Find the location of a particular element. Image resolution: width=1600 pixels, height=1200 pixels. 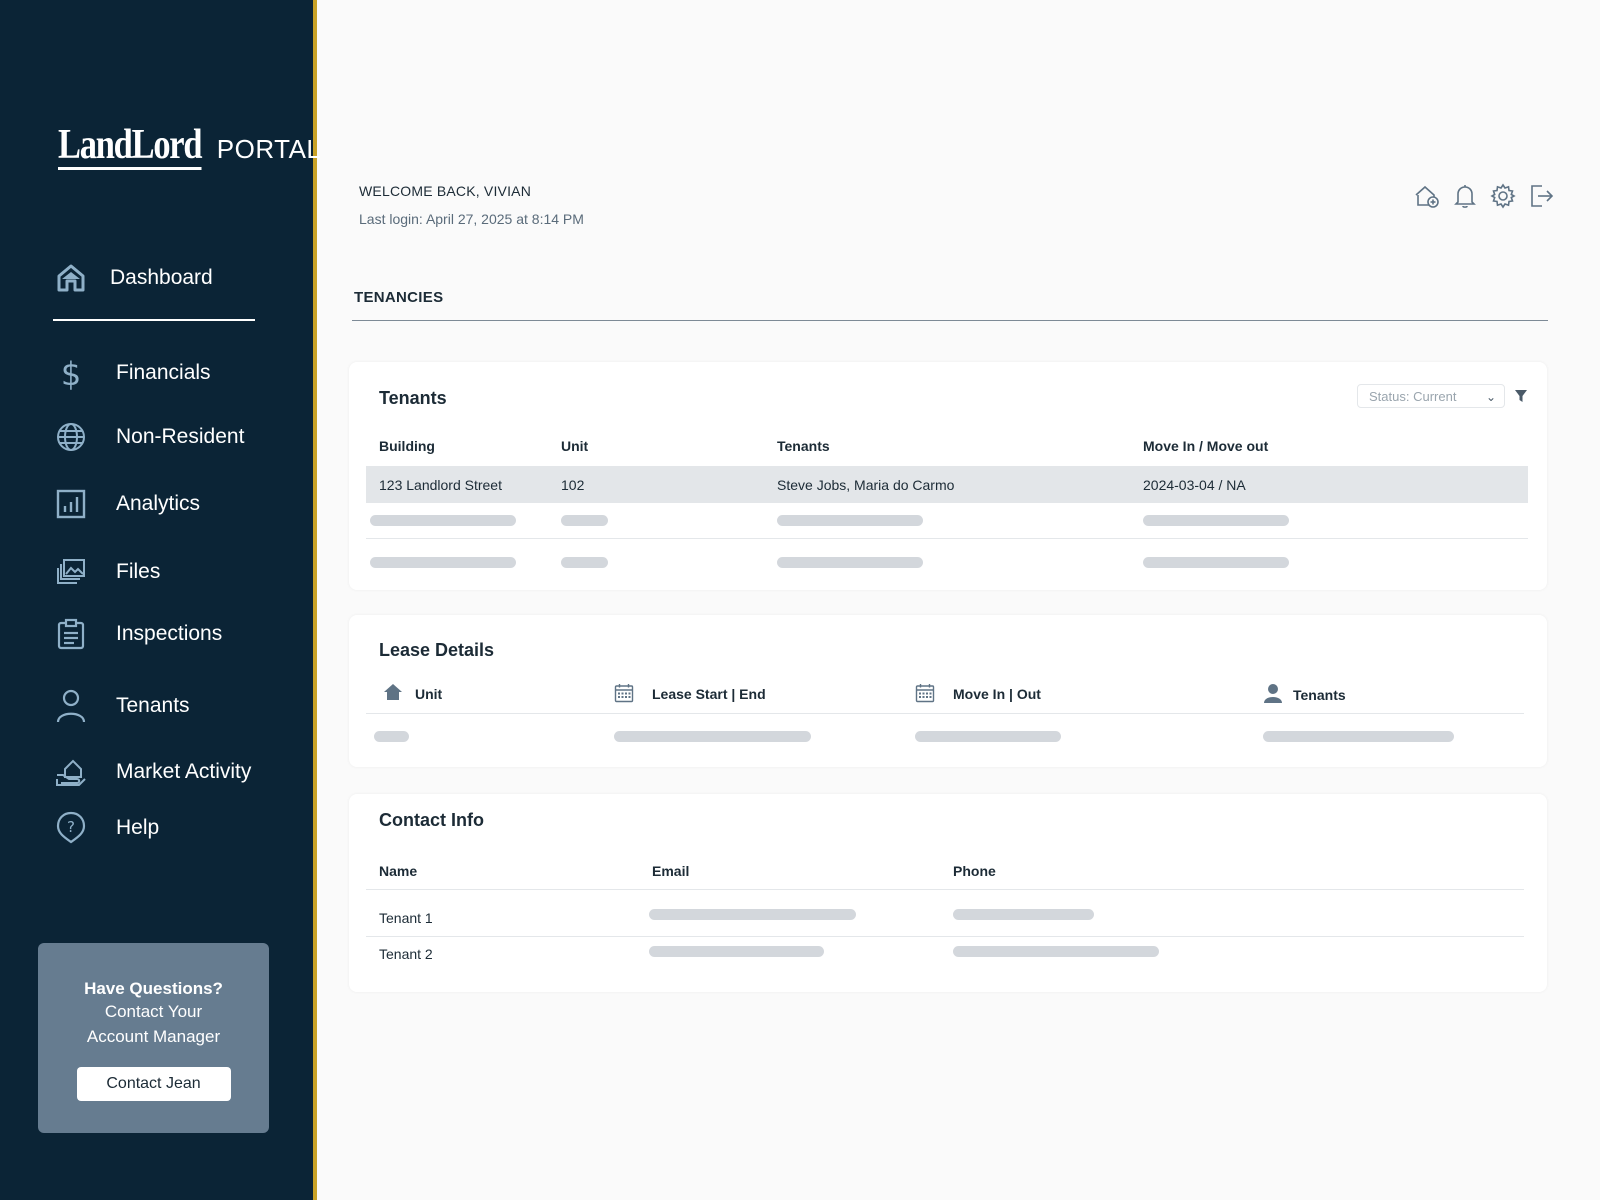

column-header-lease-start-end: Lease Start | End is located at coordinates (709, 694).